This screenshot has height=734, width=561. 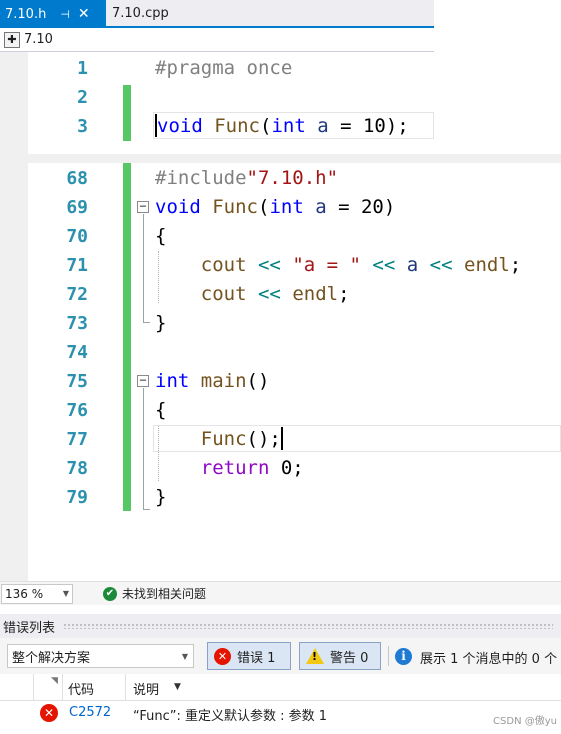 I want to click on code-line: 79}, so click(x=280, y=497).